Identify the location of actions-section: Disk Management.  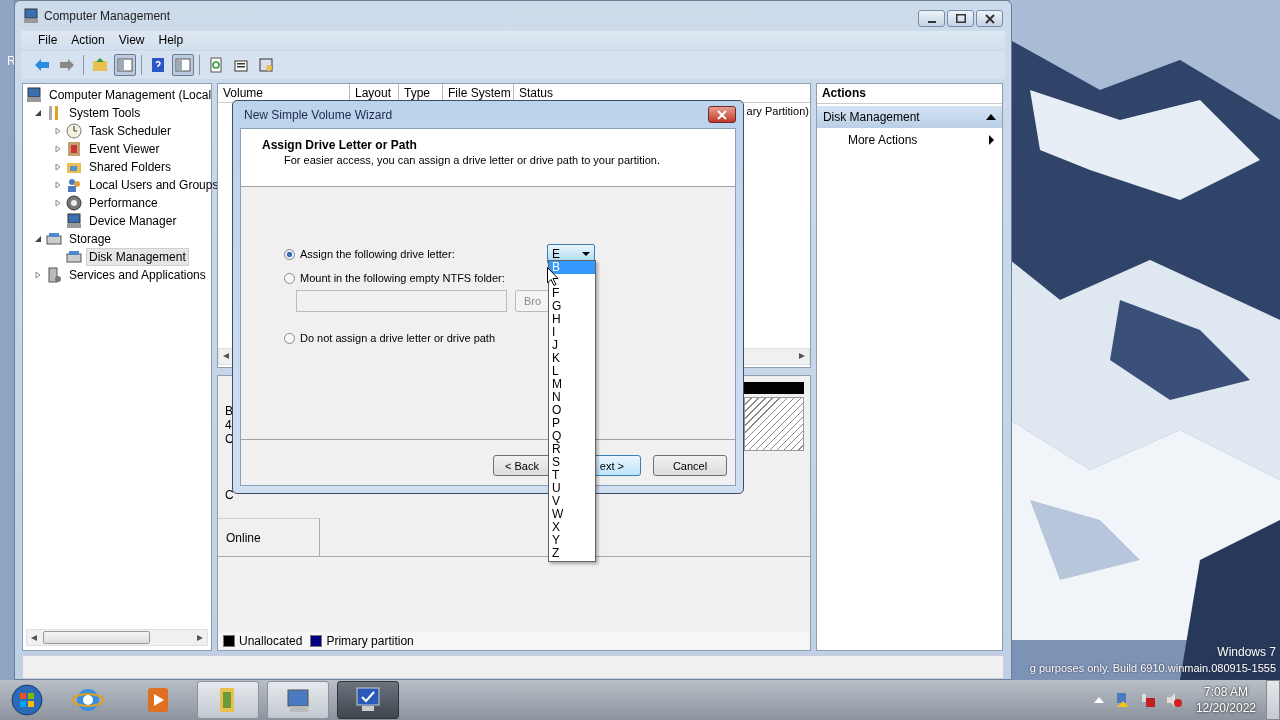
(909, 116).